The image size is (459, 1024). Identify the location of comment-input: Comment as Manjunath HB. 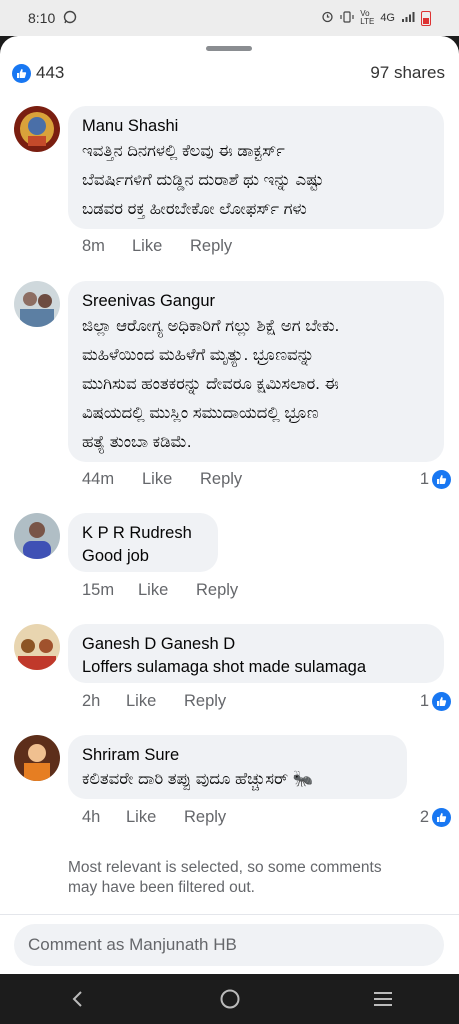
(229, 945).